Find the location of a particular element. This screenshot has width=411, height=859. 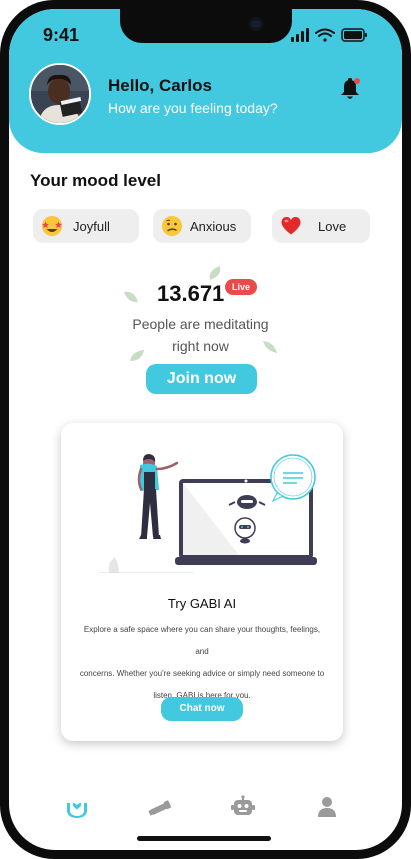

status-icons is located at coordinates (329, 35).